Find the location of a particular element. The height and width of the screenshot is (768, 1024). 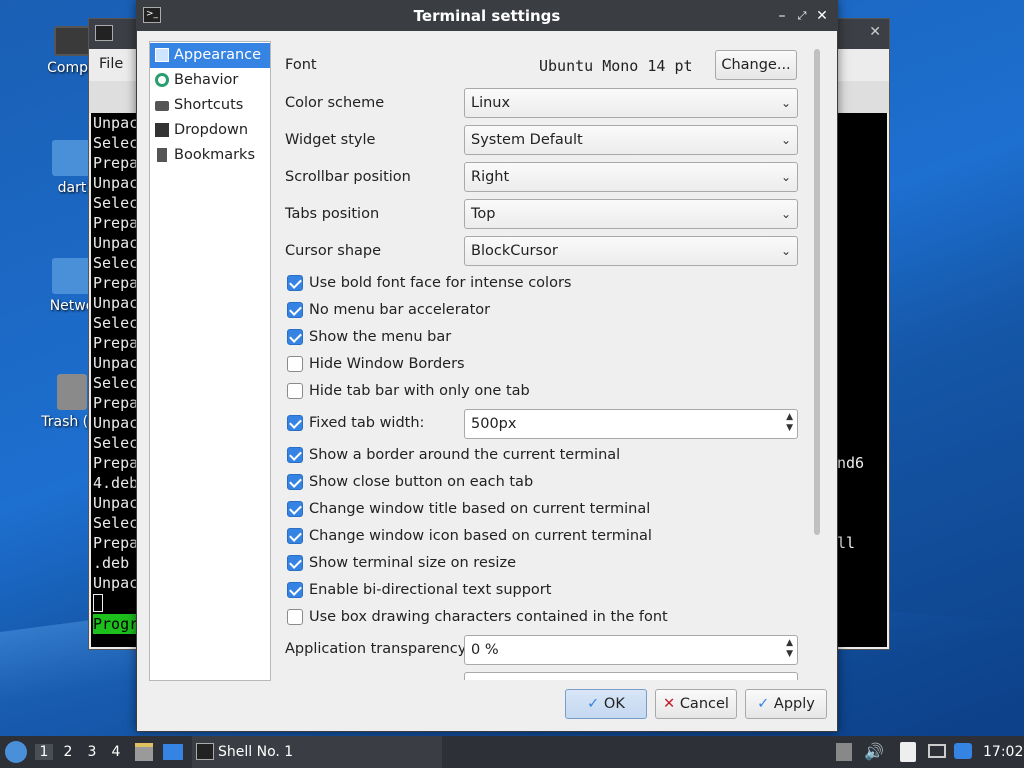

sidebar-item-label: Appearance is located at coordinates (218, 55).